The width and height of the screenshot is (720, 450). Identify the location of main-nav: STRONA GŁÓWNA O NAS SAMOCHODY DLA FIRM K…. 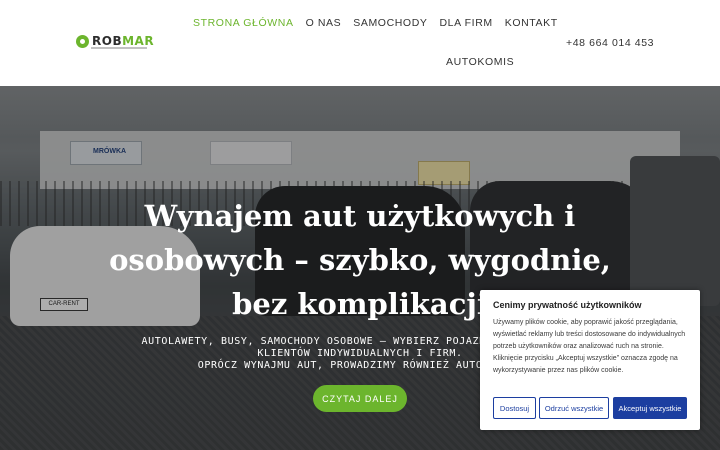
(381, 23).